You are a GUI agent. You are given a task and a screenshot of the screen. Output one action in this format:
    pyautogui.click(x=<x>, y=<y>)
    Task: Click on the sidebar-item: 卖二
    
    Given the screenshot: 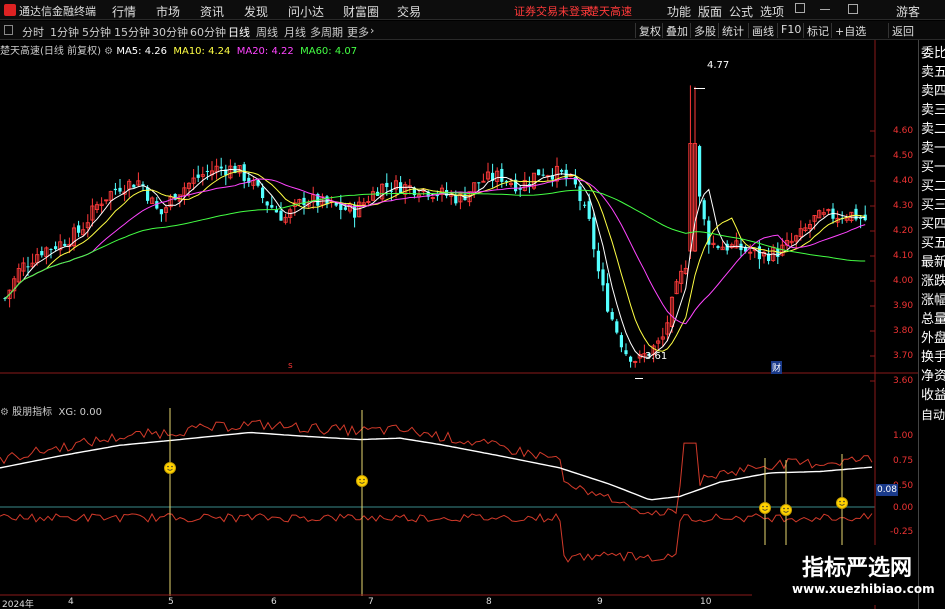 What is the action you would take?
    pyautogui.click(x=933, y=129)
    